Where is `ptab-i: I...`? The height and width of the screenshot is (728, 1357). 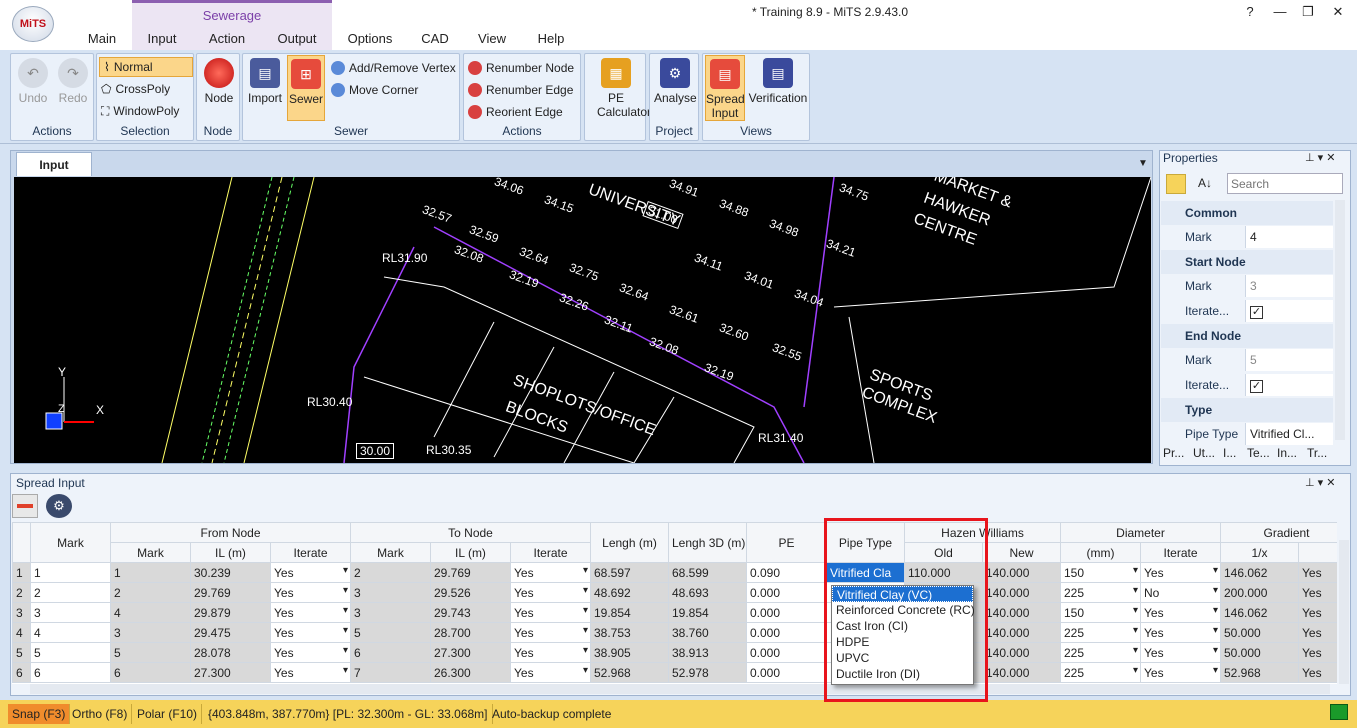
ptab-i: I... is located at coordinates (1234, 453).